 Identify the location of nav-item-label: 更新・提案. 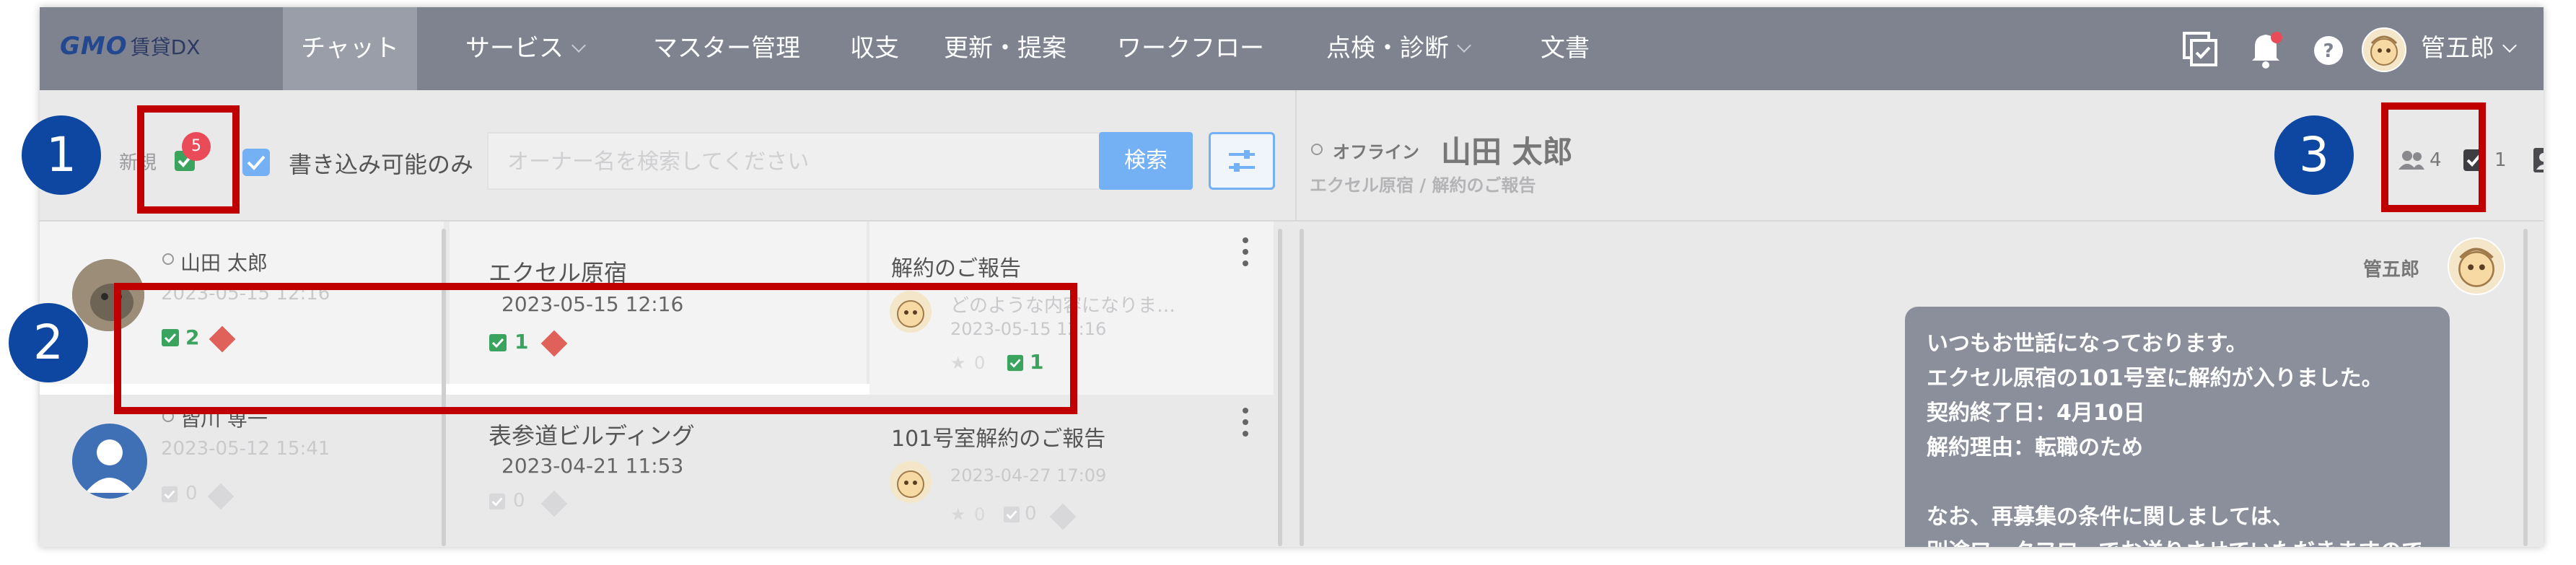
(1005, 49).